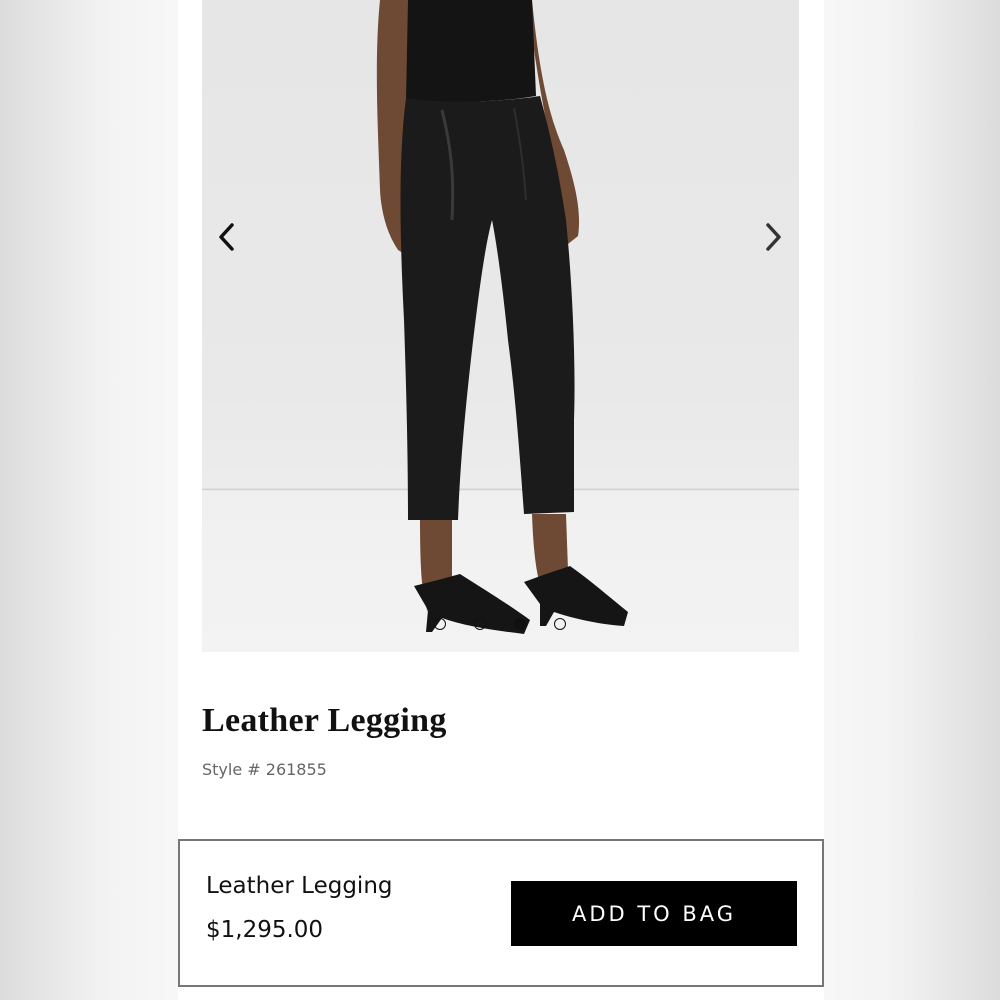  I want to click on gallery-pagination, so click(500, 624).